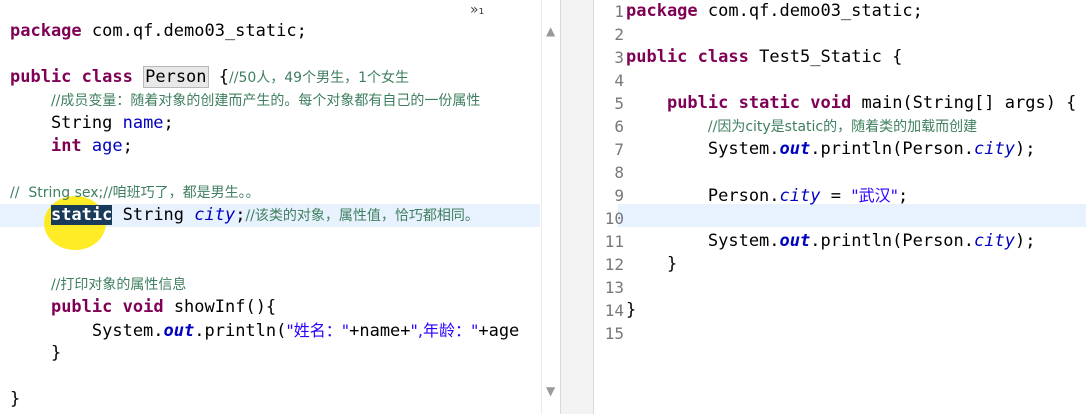 The image size is (1086, 414). What do you see at coordinates (619, 103) in the screenshot?
I see `line-number: 5` at bounding box center [619, 103].